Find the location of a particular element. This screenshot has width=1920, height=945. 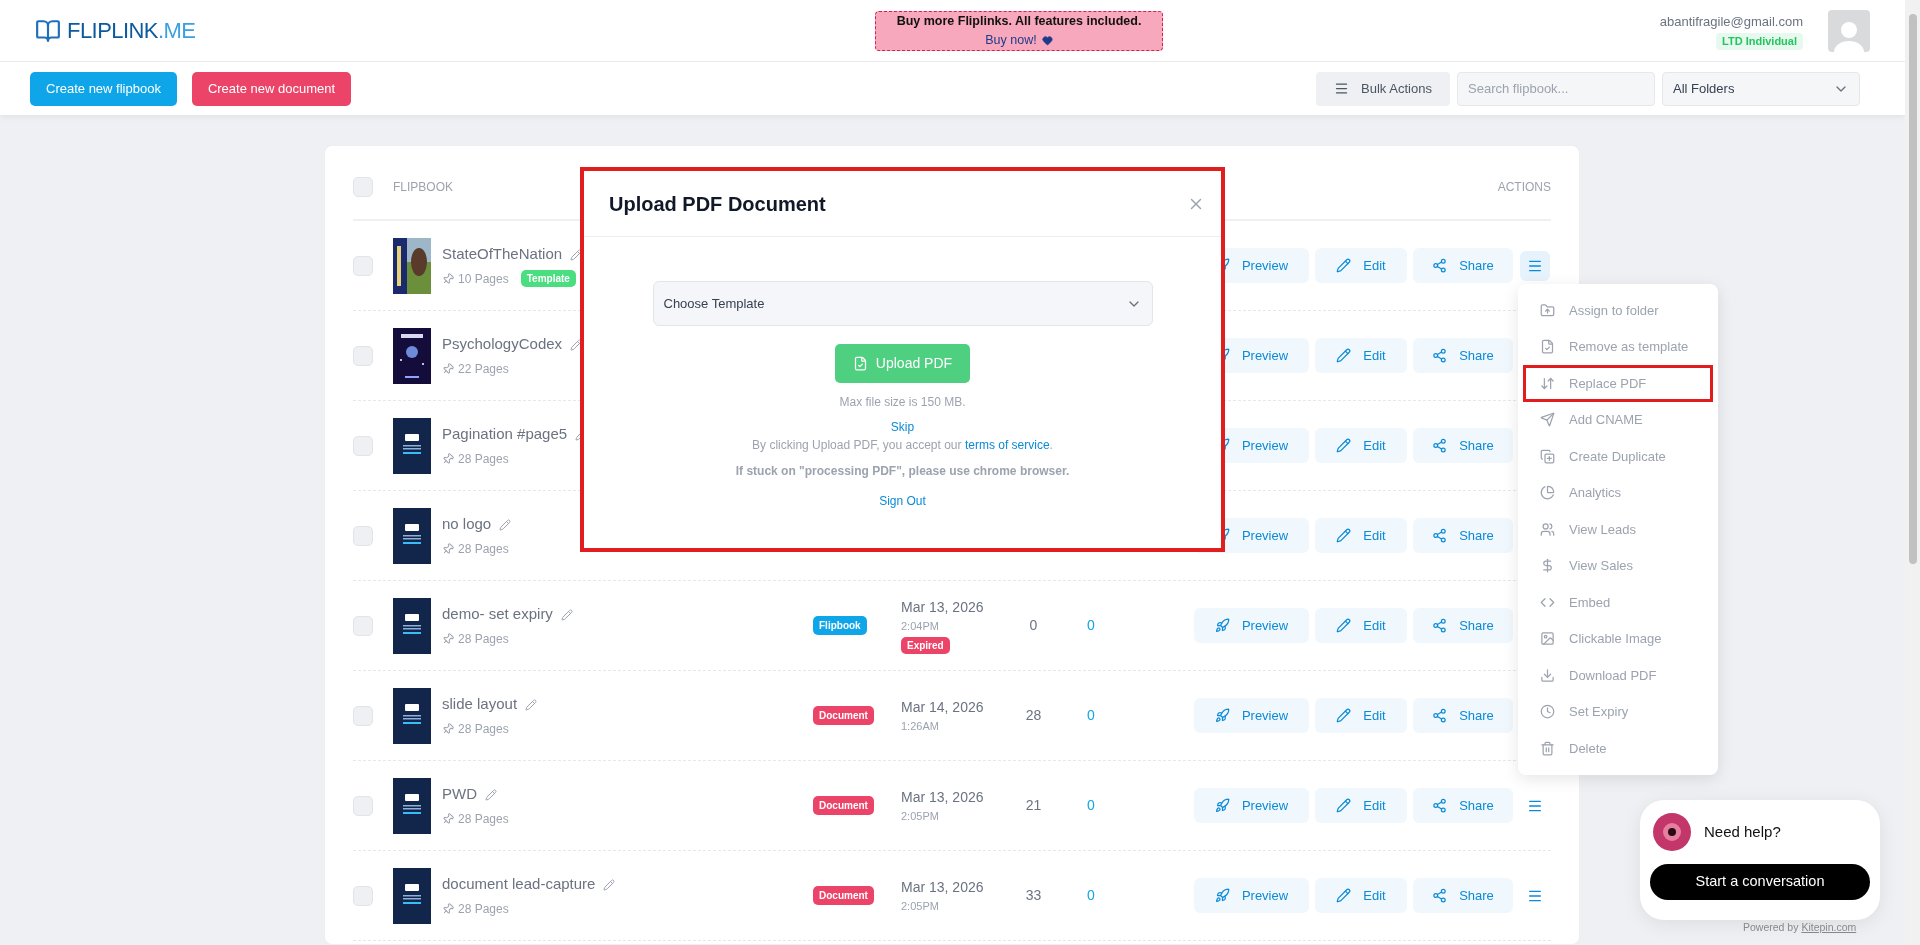

date-text: Mar 13, 2026 is located at coordinates (942, 797).